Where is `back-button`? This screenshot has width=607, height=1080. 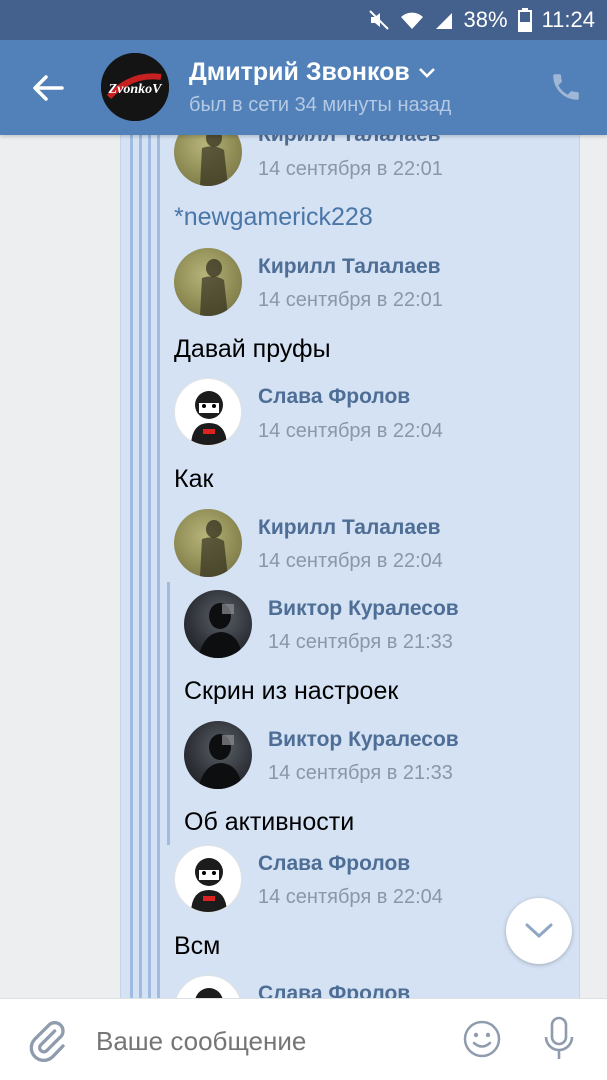
back-button is located at coordinates (48, 88).